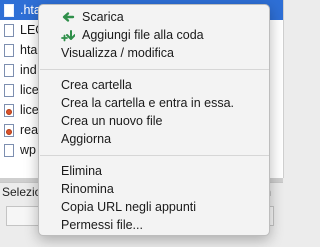 Image resolution: width=320 pixels, height=247 pixels. Describe the element at coordinates (68, 17) in the screenshot. I see `download-arrow-icon` at that location.